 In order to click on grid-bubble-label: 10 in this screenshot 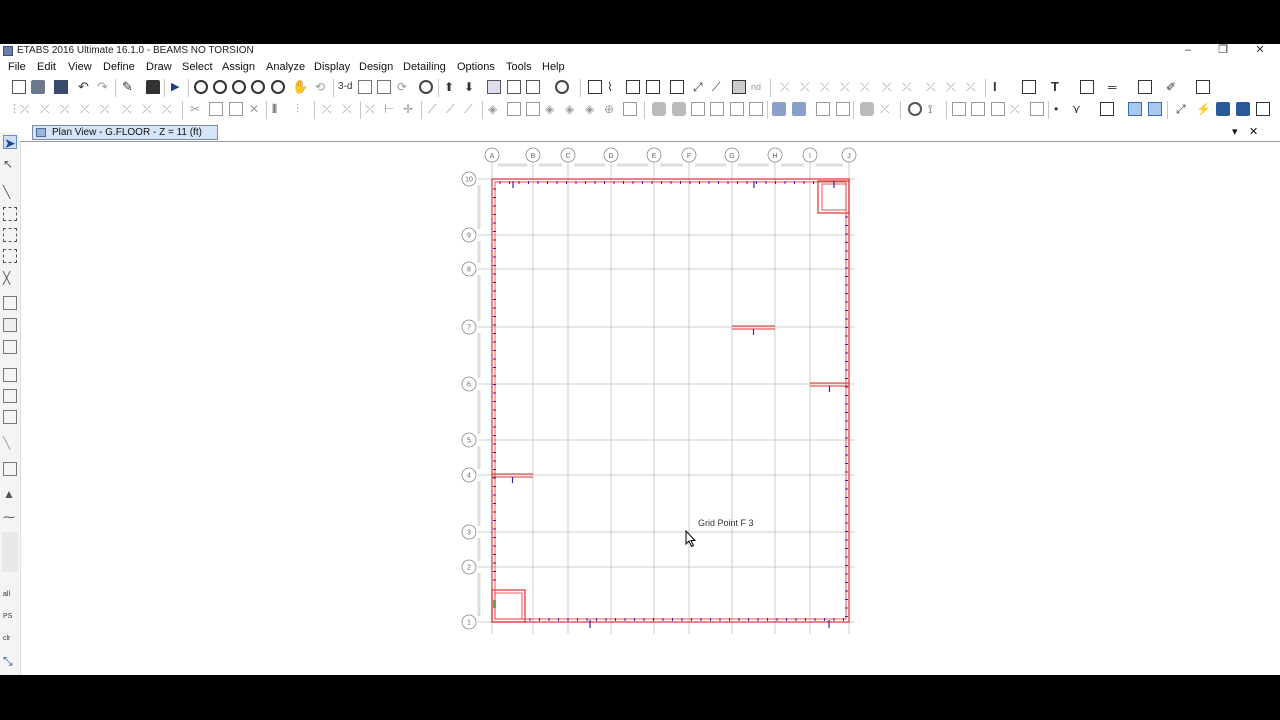, I will do `click(469, 180)`.